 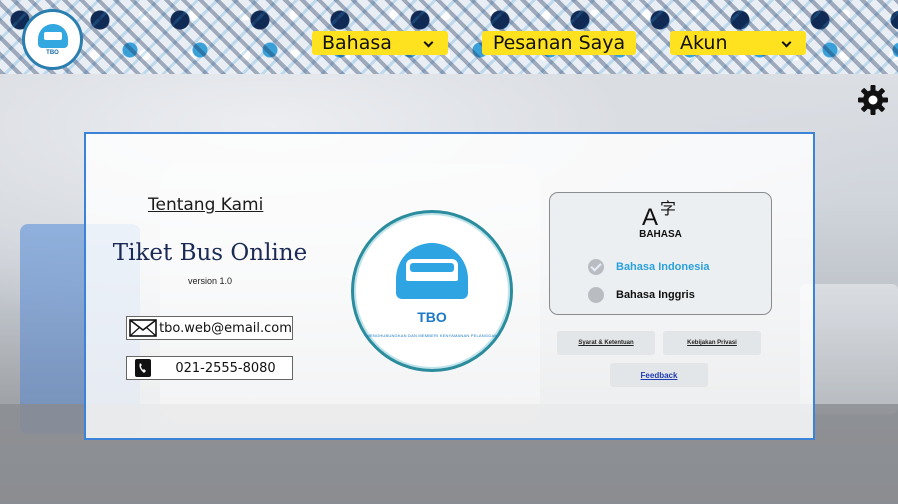 What do you see at coordinates (206, 205) in the screenshot?
I see `about-title: Tentang Kami` at bounding box center [206, 205].